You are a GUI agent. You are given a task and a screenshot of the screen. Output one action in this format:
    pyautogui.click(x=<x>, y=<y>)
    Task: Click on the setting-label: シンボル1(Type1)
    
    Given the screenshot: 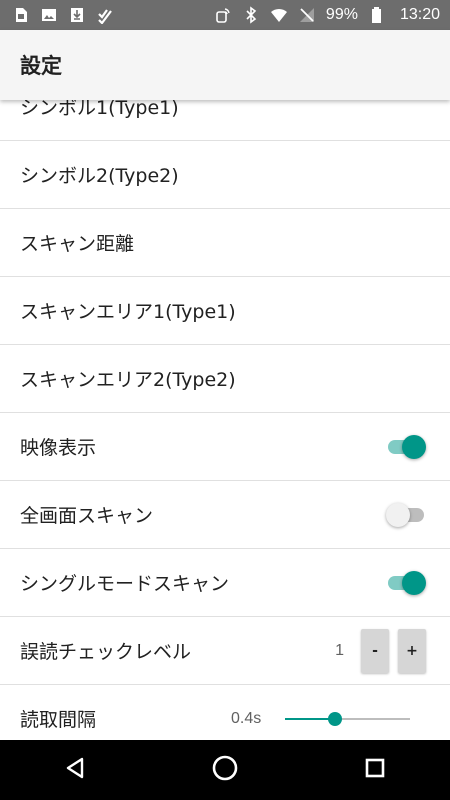 What is the action you would take?
    pyautogui.click(x=99, y=109)
    